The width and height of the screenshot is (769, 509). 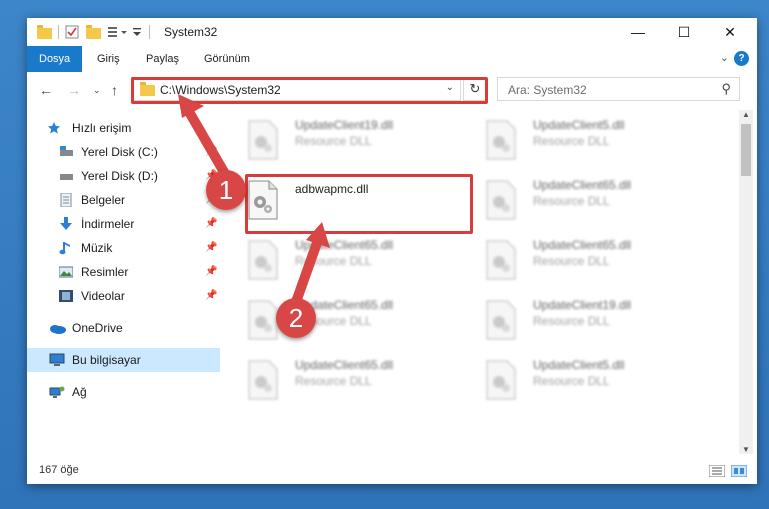 What do you see at coordinates (717, 471) in the screenshot?
I see `details-view-icon` at bounding box center [717, 471].